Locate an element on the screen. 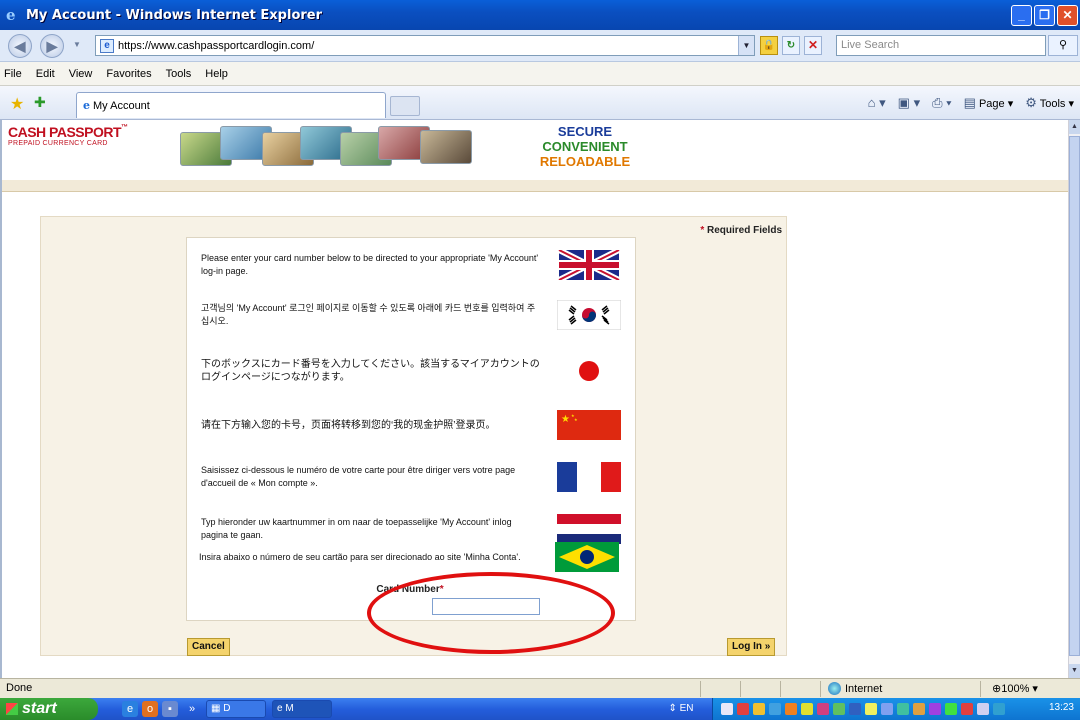  cancel-button: Cancel is located at coordinates (208, 647).